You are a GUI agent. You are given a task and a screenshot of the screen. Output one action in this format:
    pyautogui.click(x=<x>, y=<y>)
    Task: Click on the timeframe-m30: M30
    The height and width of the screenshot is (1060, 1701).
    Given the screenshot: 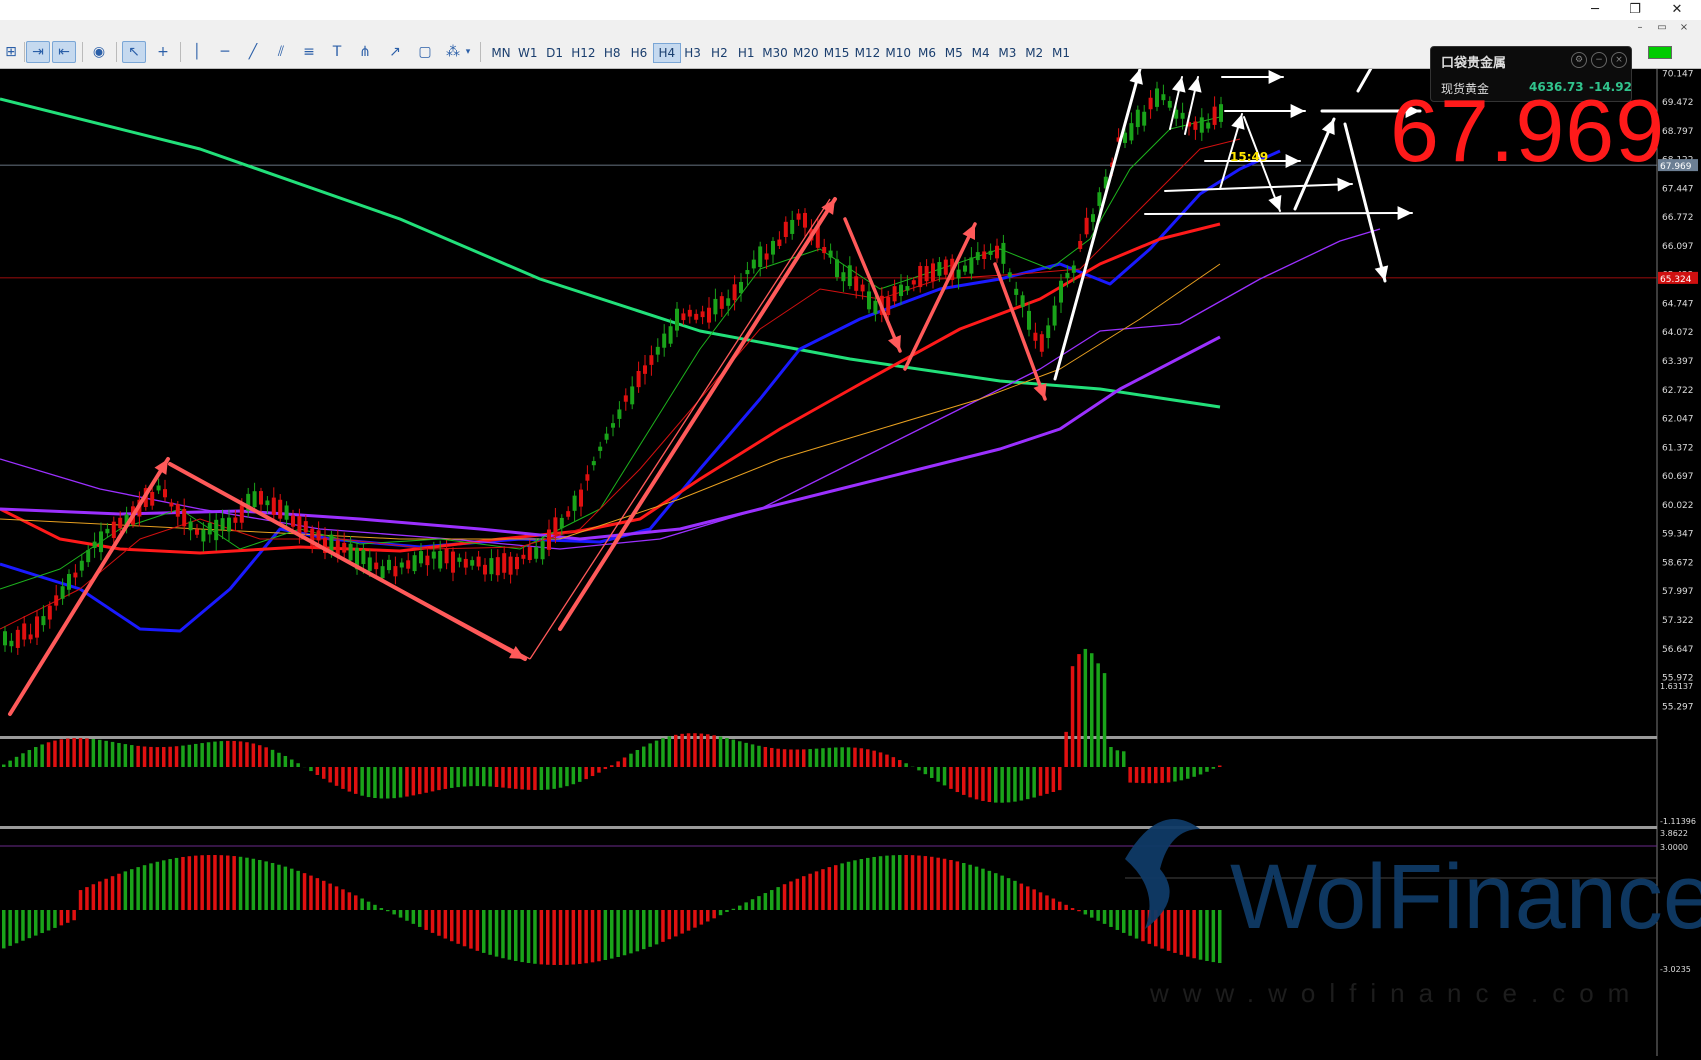 What is the action you would take?
    pyautogui.click(x=775, y=53)
    